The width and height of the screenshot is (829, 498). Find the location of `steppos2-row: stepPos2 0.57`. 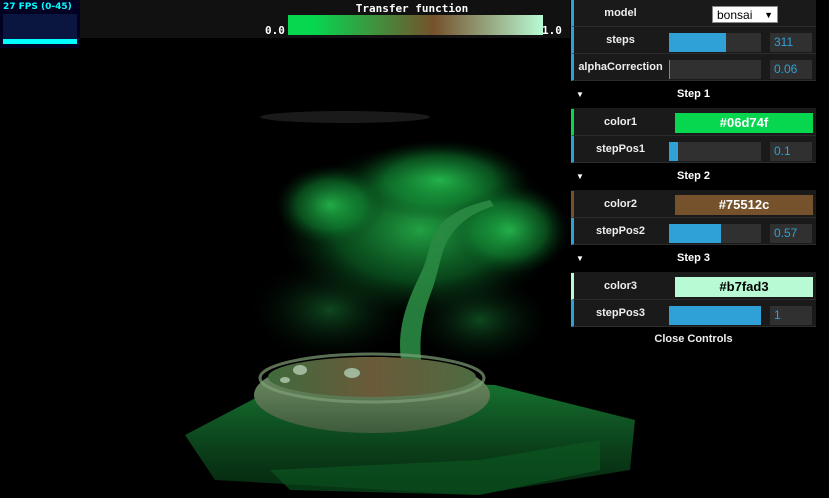

steppos2-row: stepPos2 0.57 is located at coordinates (693, 231).